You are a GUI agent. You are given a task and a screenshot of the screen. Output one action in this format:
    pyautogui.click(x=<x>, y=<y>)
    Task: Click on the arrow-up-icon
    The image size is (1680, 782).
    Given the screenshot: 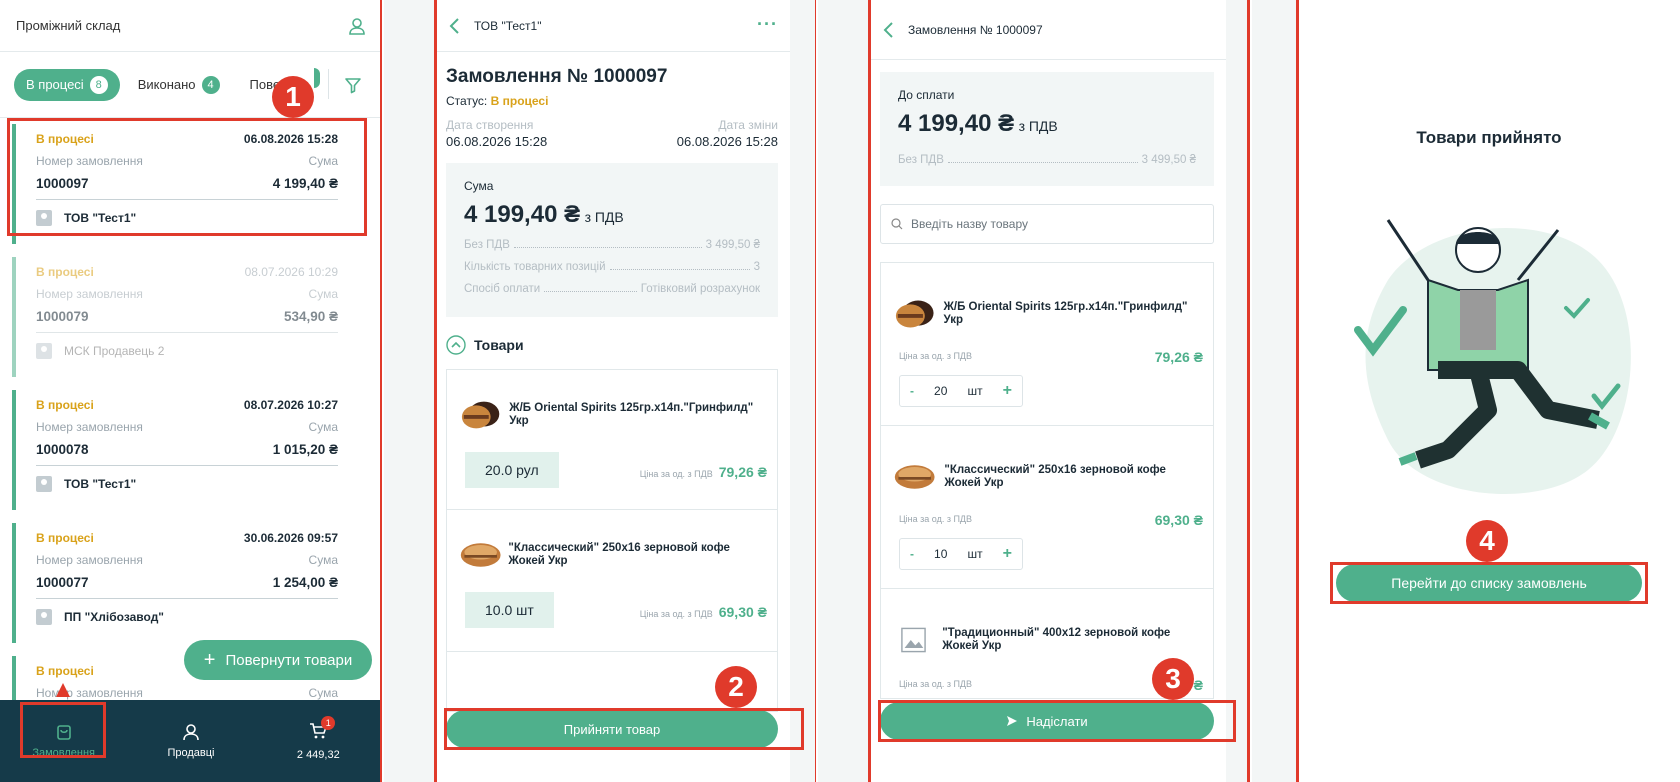 What is the action you would take?
    pyautogui.click(x=63, y=690)
    